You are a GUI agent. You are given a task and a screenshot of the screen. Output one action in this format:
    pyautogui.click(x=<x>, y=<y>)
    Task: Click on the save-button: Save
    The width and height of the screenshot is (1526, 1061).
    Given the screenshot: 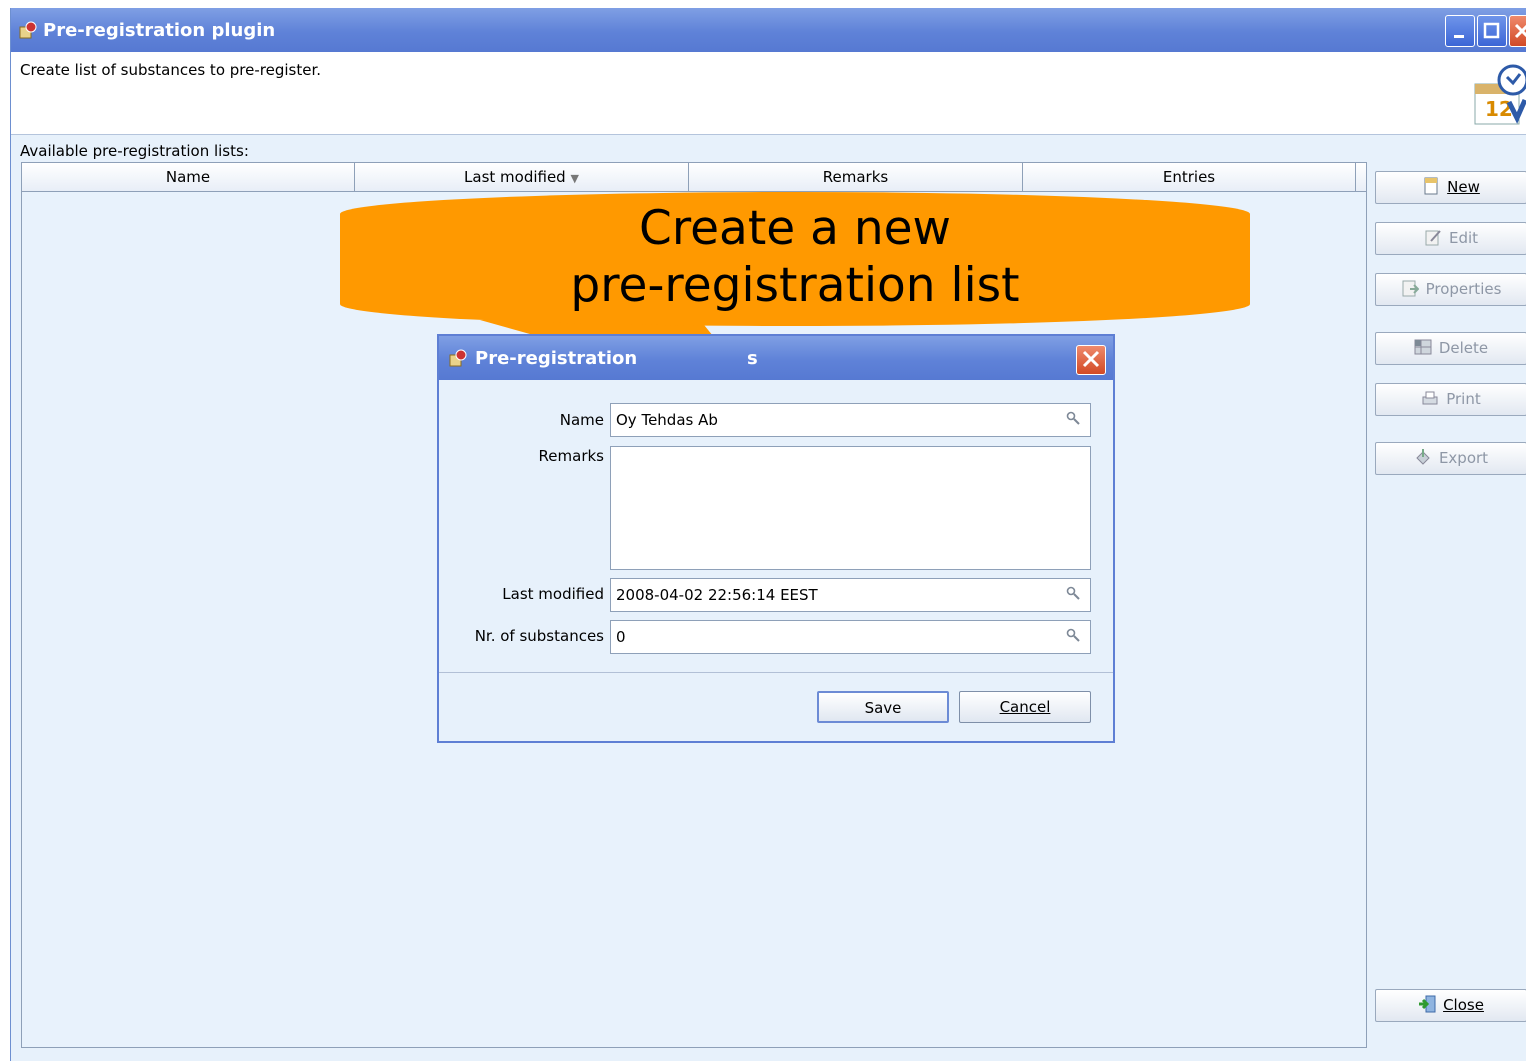 What is the action you would take?
    pyautogui.click(x=883, y=707)
    